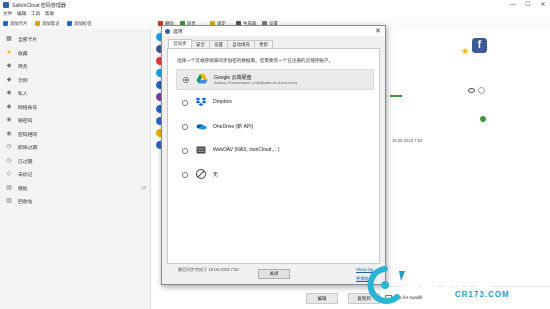 This screenshot has height=309, width=550. I want to click on sidebar-item-label: 网络账号, so click(28, 108).